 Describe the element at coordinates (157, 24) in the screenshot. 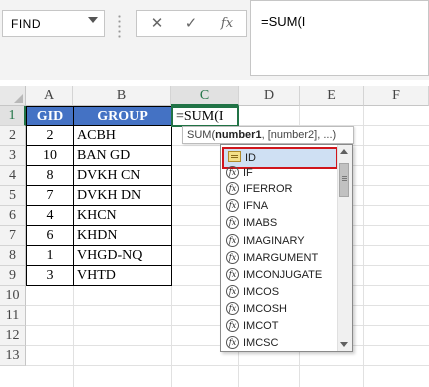

I see `cancel-icon: ✕` at that location.